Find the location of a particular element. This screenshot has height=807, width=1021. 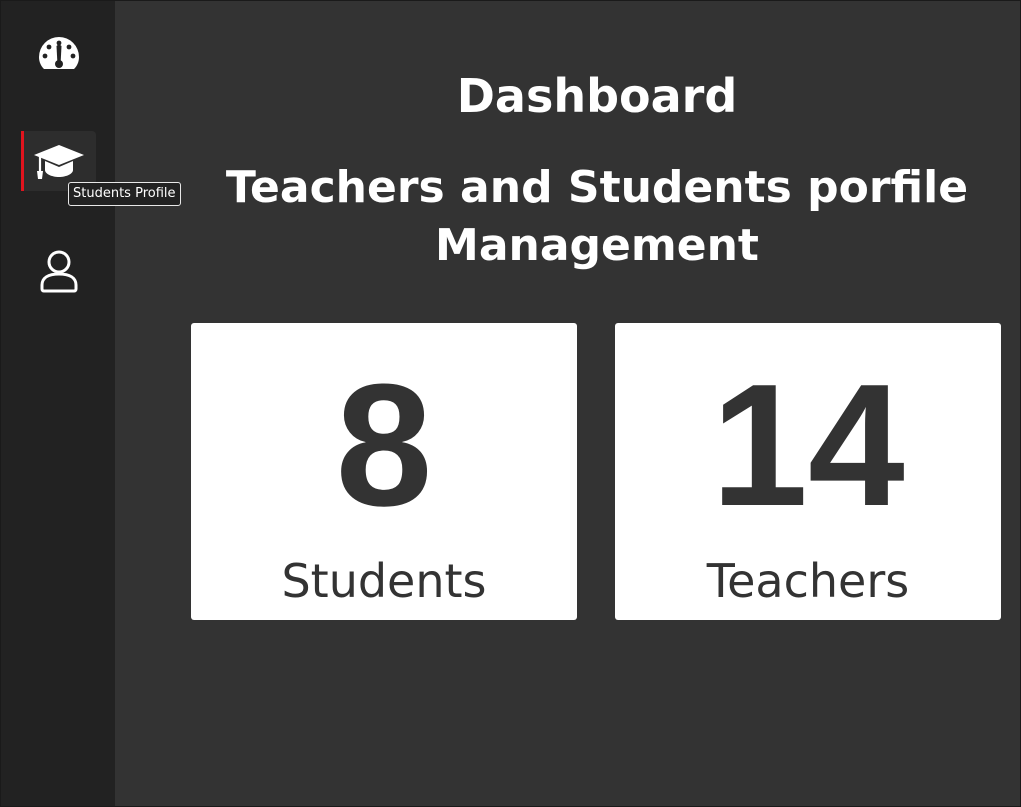

sidebar is located at coordinates (58, 403).